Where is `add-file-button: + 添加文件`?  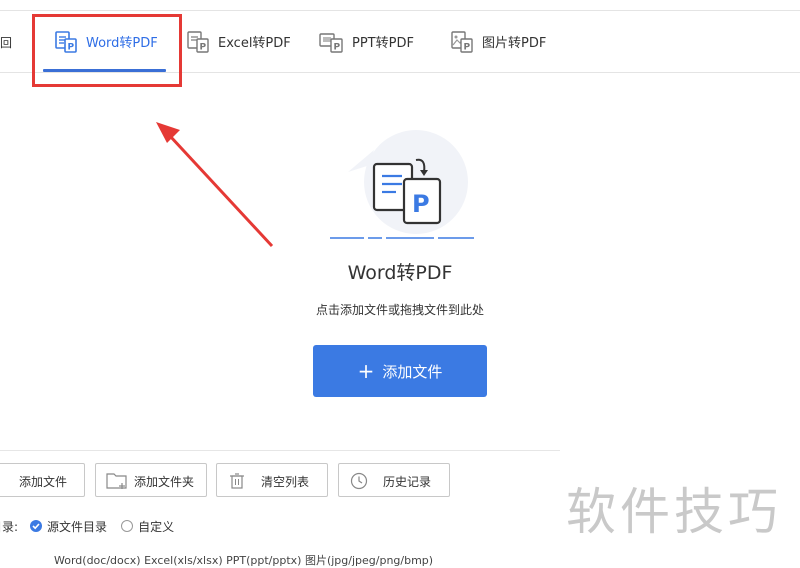 add-file-button: + 添加文件 is located at coordinates (400, 371).